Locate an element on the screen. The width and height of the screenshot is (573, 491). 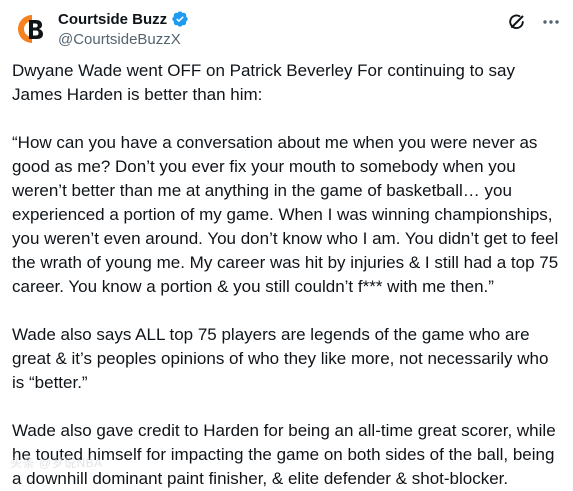
avatar is located at coordinates (32, 29).